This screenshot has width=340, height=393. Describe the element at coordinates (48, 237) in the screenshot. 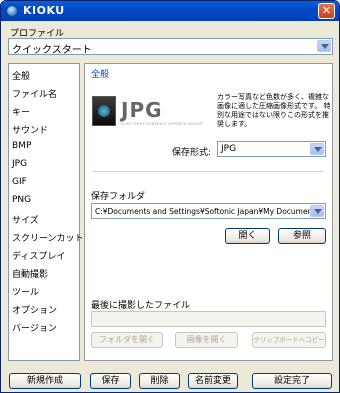

I see `sidebar-item-screencut: スクリーンカット` at that location.